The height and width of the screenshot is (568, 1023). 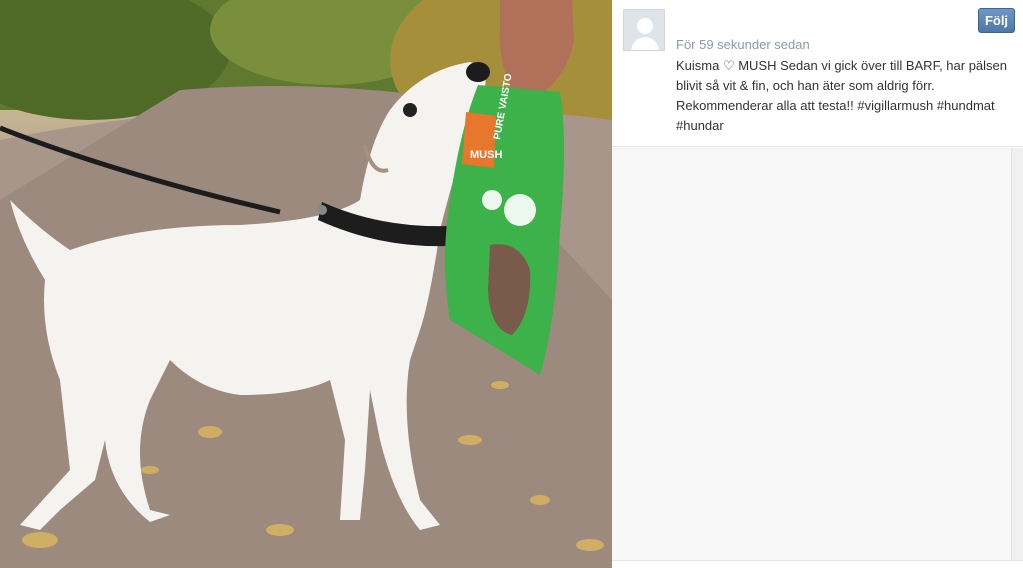 I want to click on bag-brand-text: MUSH, so click(x=486, y=155).